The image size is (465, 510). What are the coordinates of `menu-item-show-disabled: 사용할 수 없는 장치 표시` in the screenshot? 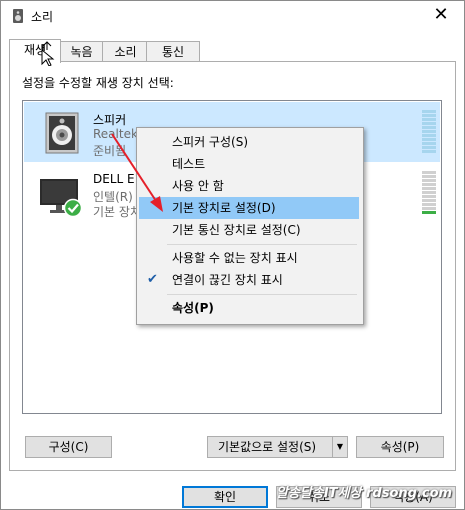 It's located at (249, 258).